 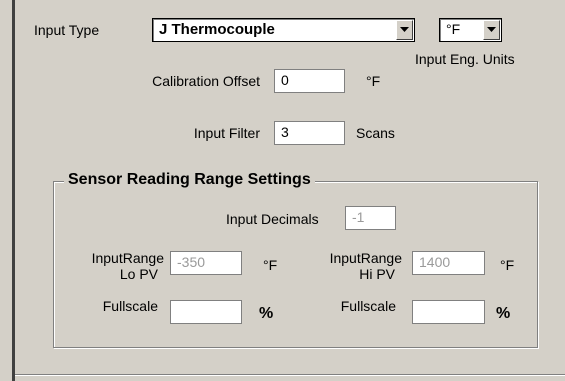 I want to click on input-type-label: Input Type, so click(x=67, y=30).